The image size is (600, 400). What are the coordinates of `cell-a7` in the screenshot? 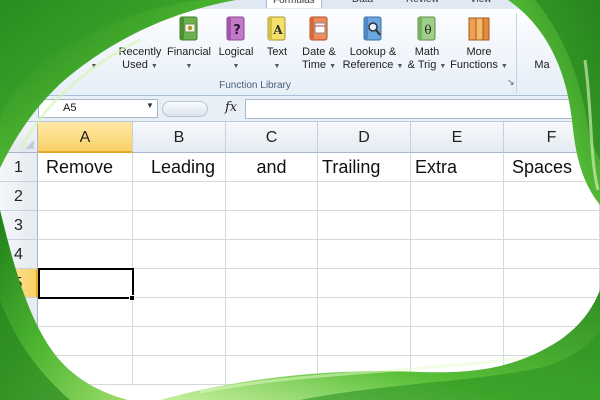 It's located at (85, 341).